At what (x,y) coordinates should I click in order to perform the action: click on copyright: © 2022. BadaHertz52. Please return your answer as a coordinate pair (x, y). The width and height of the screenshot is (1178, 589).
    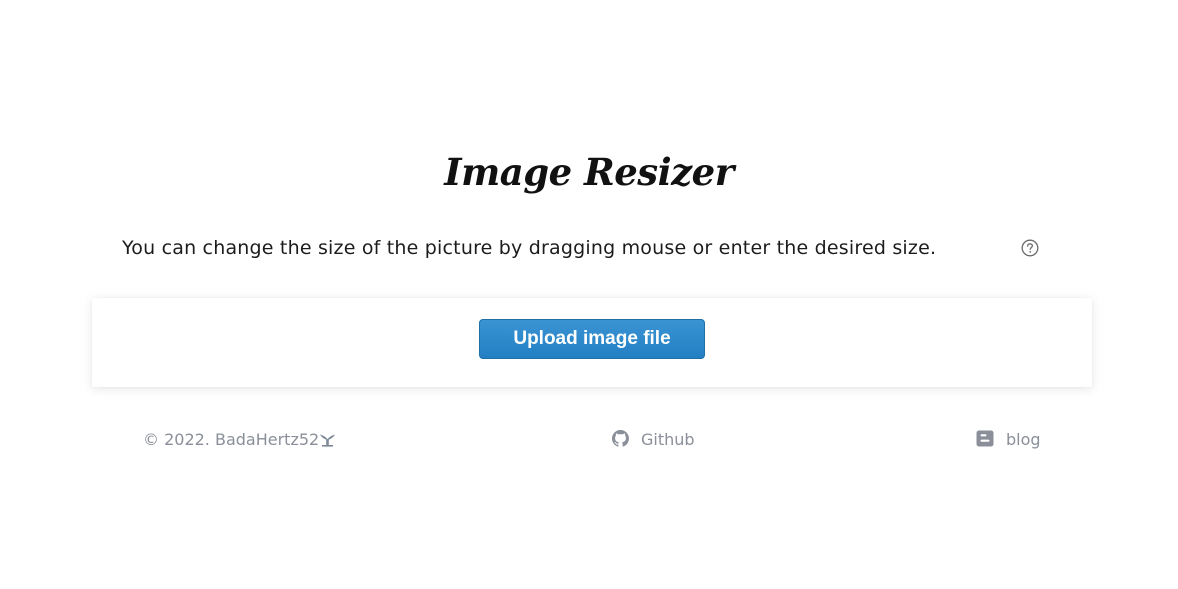
    Looking at the image, I should click on (239, 439).